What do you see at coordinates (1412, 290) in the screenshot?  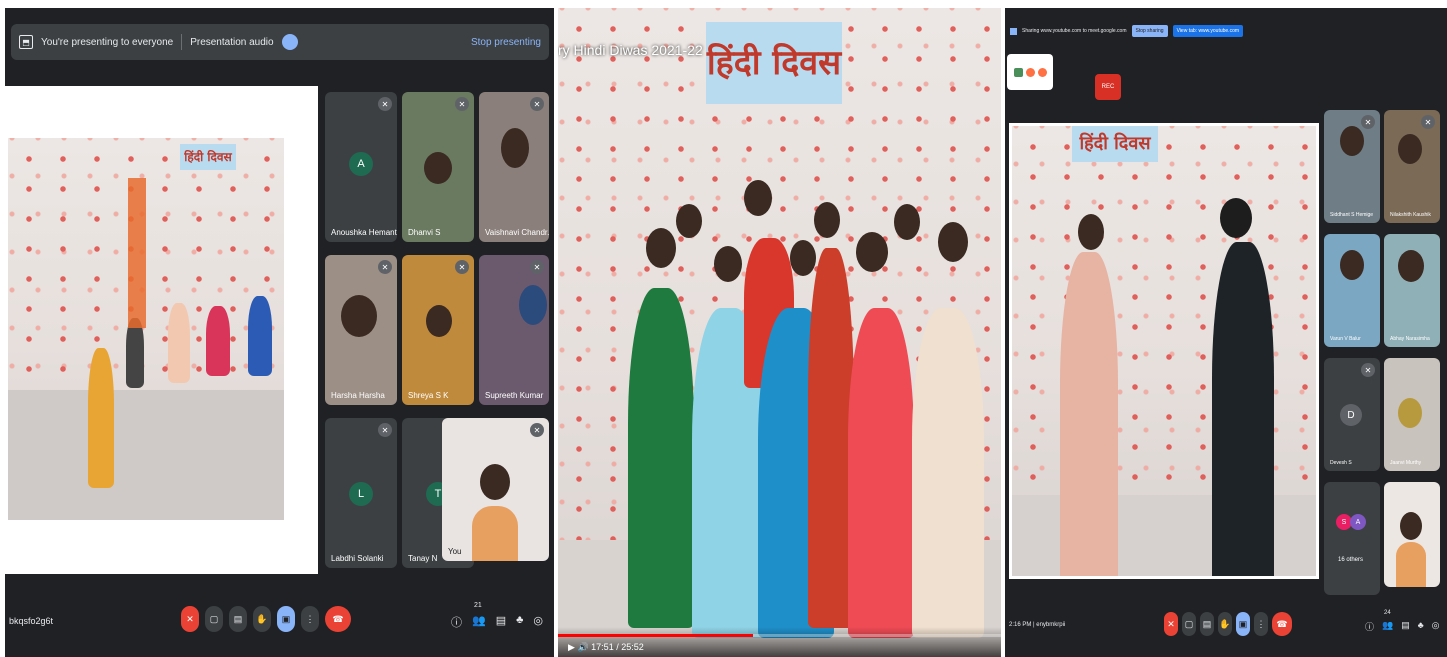 I see `participant-tile: Abhay Narasimha` at bounding box center [1412, 290].